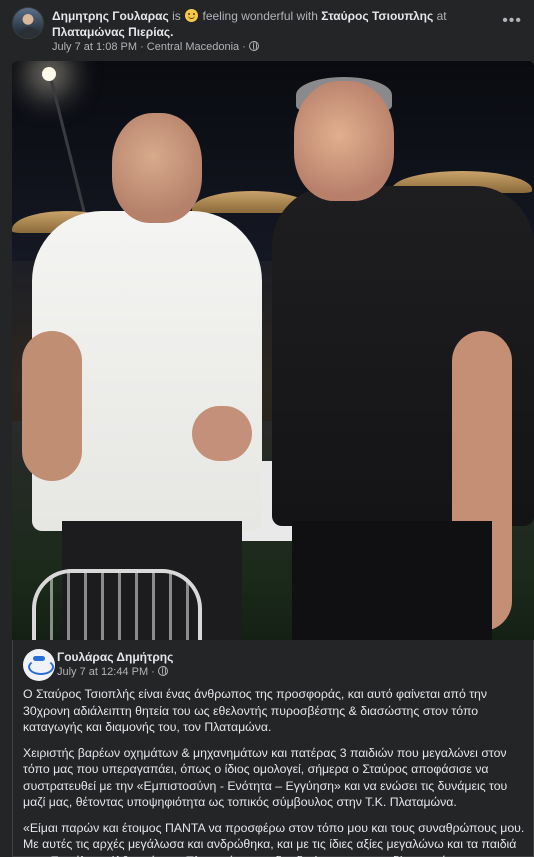 This screenshot has height=857, width=534. I want to click on post-meta: July 7 at 1:08 PM · Central Macedonia ·, so click(155, 47).